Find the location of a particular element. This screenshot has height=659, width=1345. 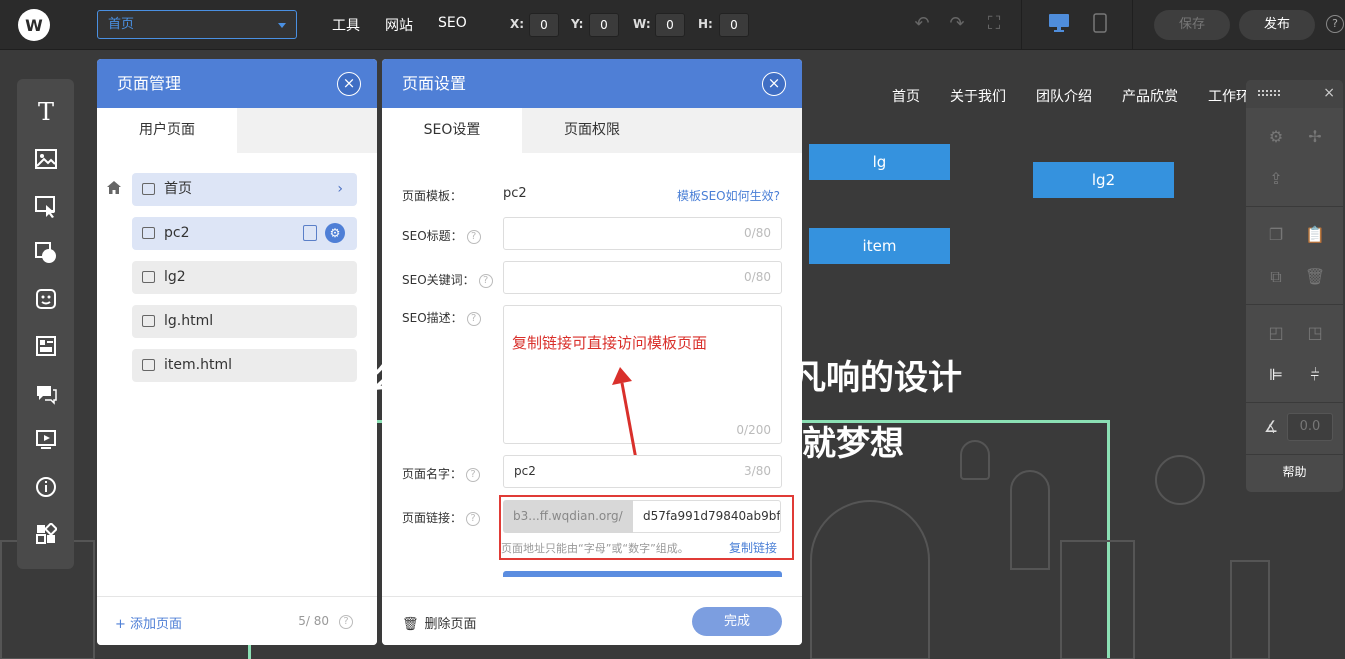

page-link-label: 页面链接：? is located at coordinates (441, 517).